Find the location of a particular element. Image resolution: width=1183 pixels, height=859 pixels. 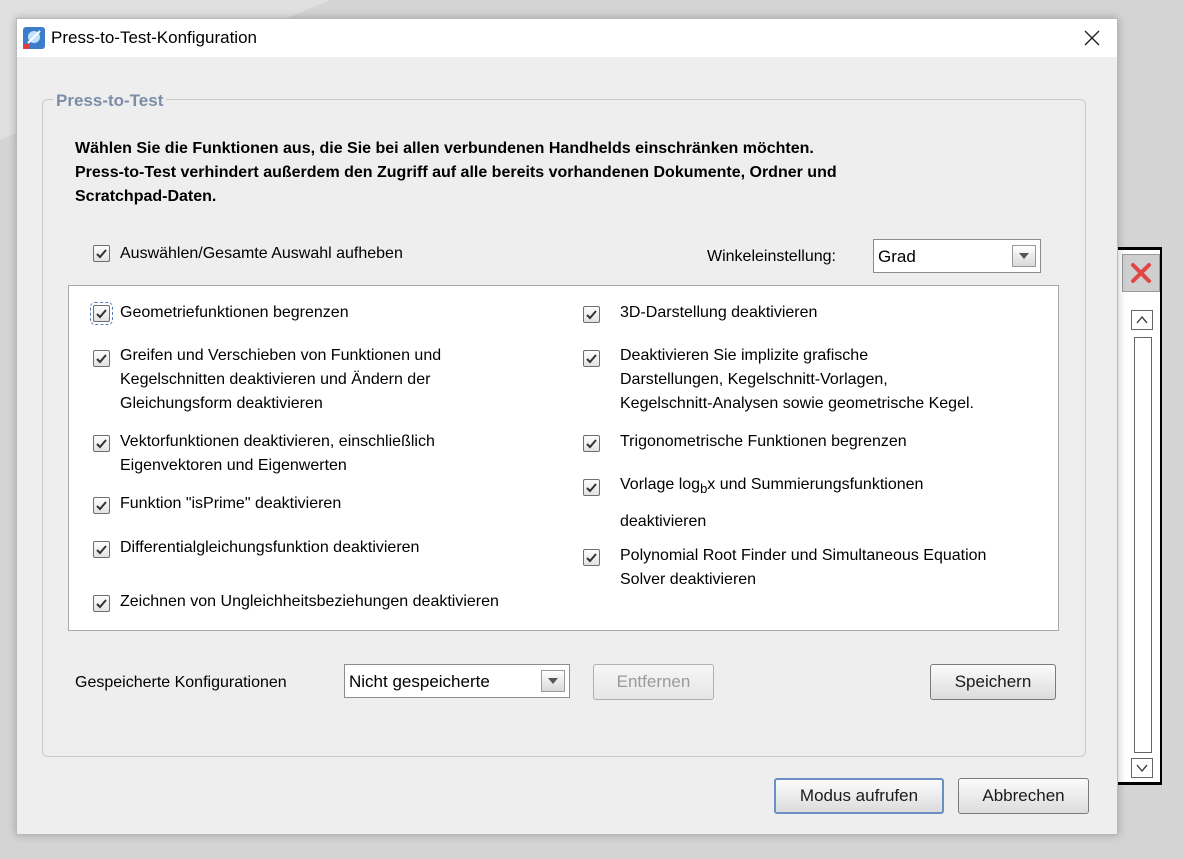

instructions-line: Scratchpad-Daten. is located at coordinates (146, 196).